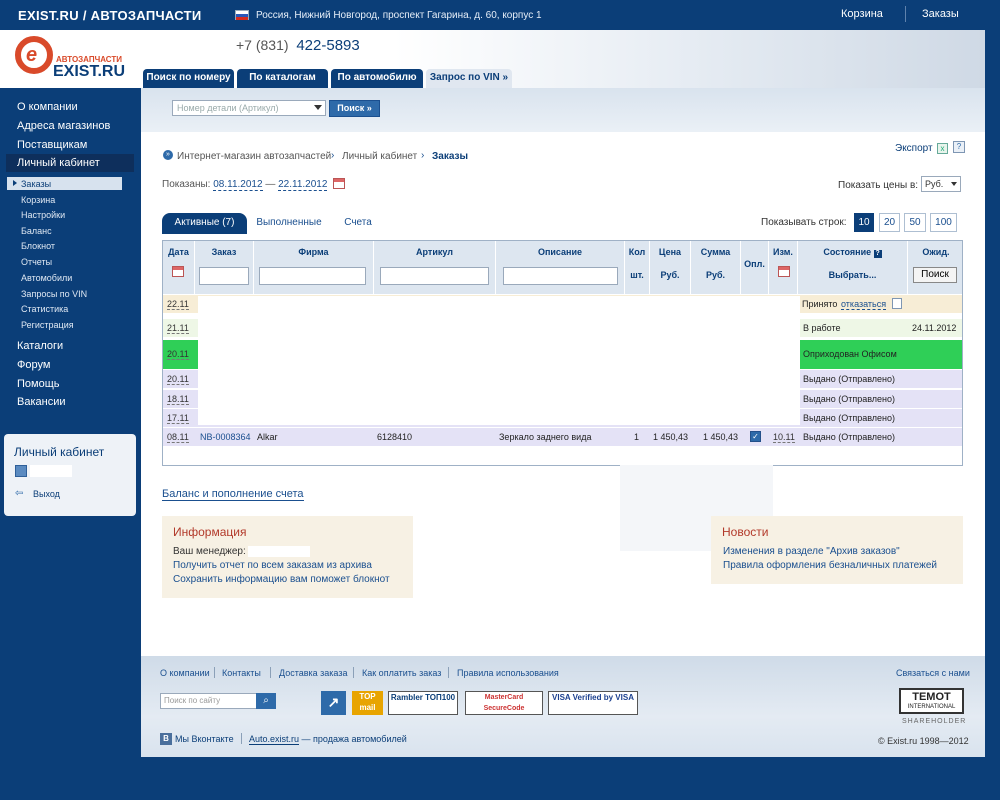 Image resolution: width=1000 pixels, height=800 pixels. I want to click on tab-by-car: По автомобилю, so click(377, 78).